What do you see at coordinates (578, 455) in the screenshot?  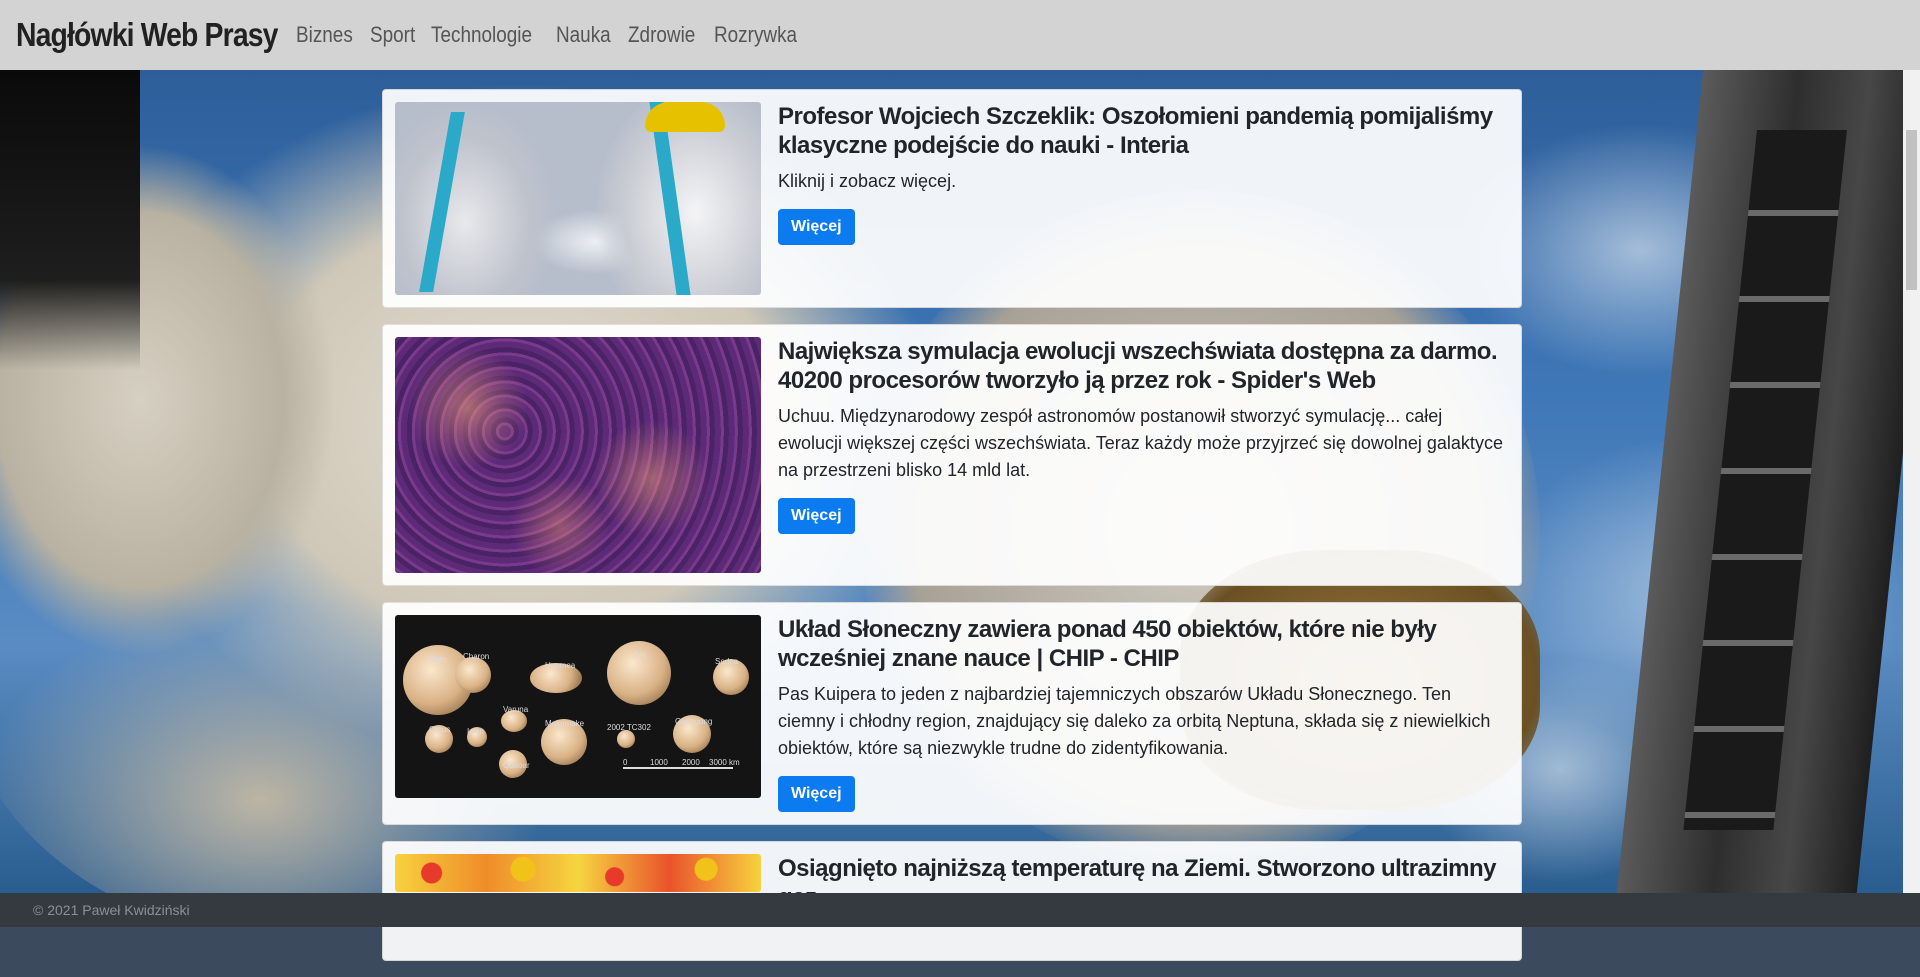 I see `cosmic-web-image` at bounding box center [578, 455].